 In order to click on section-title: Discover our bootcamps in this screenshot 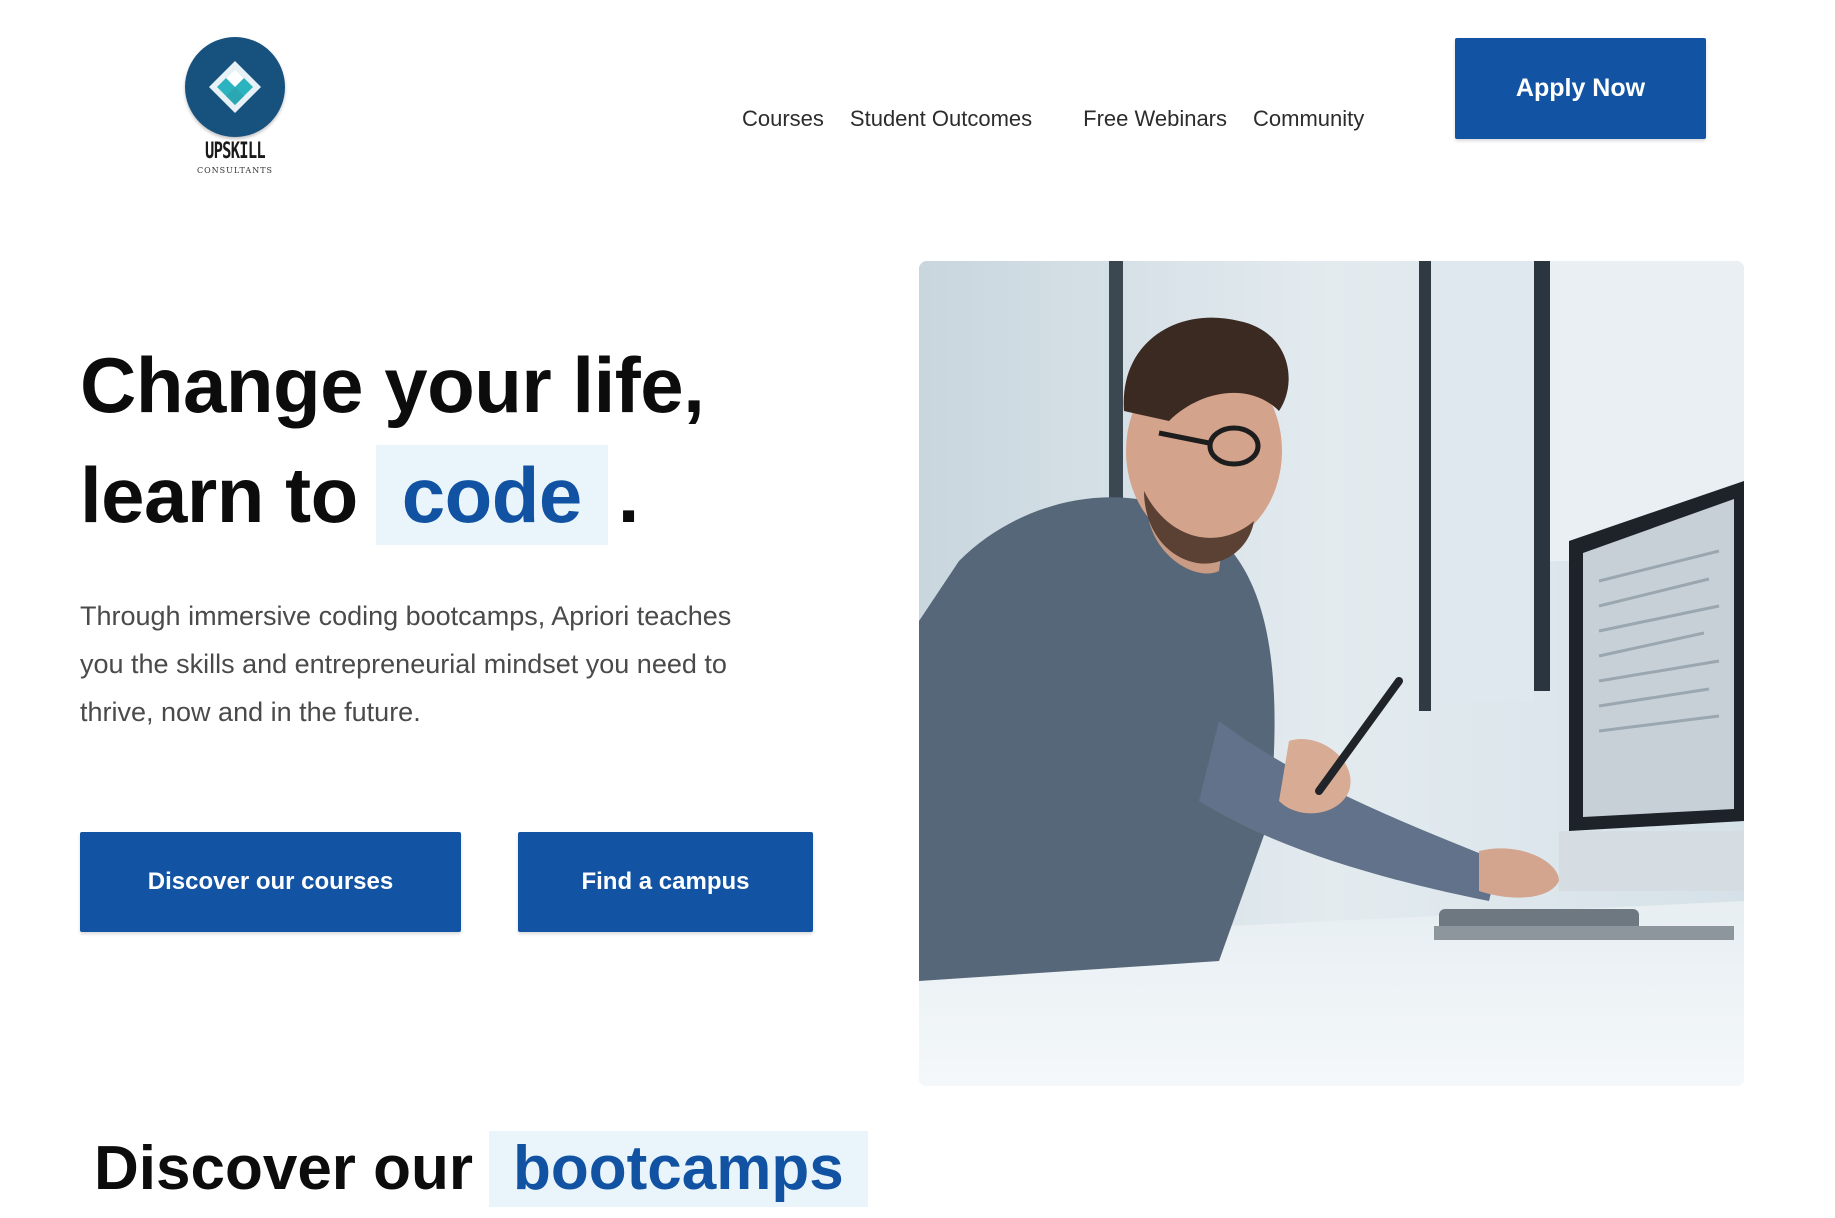, I will do `click(481, 1169)`.